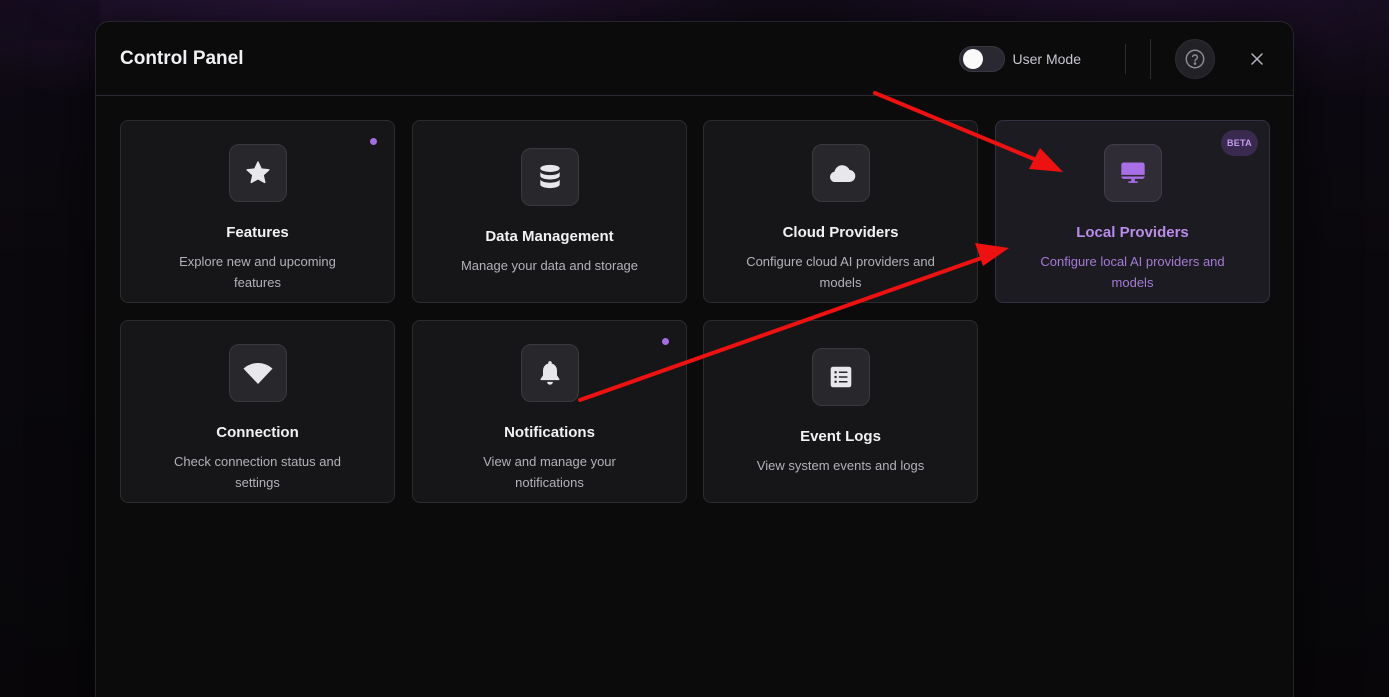 This screenshot has width=1389, height=697. Describe the element at coordinates (257, 232) in the screenshot. I see `card-title: Features` at that location.